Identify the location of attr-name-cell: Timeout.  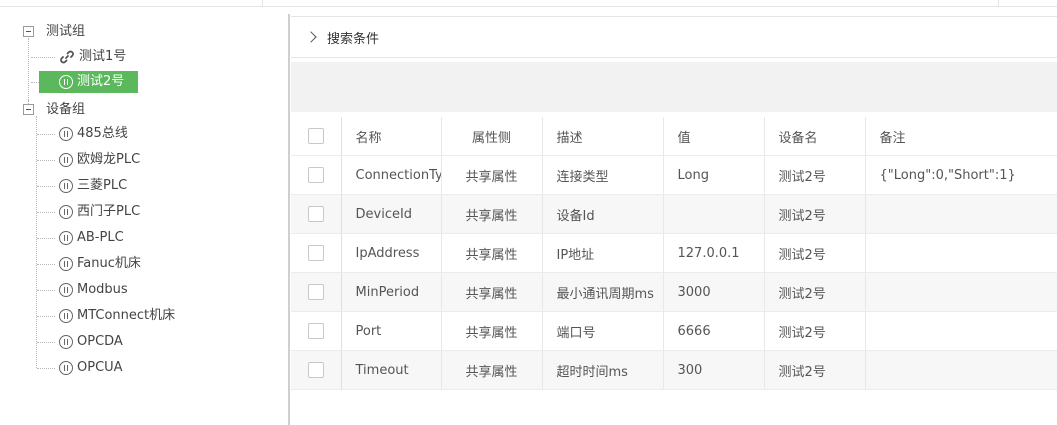
(391, 370).